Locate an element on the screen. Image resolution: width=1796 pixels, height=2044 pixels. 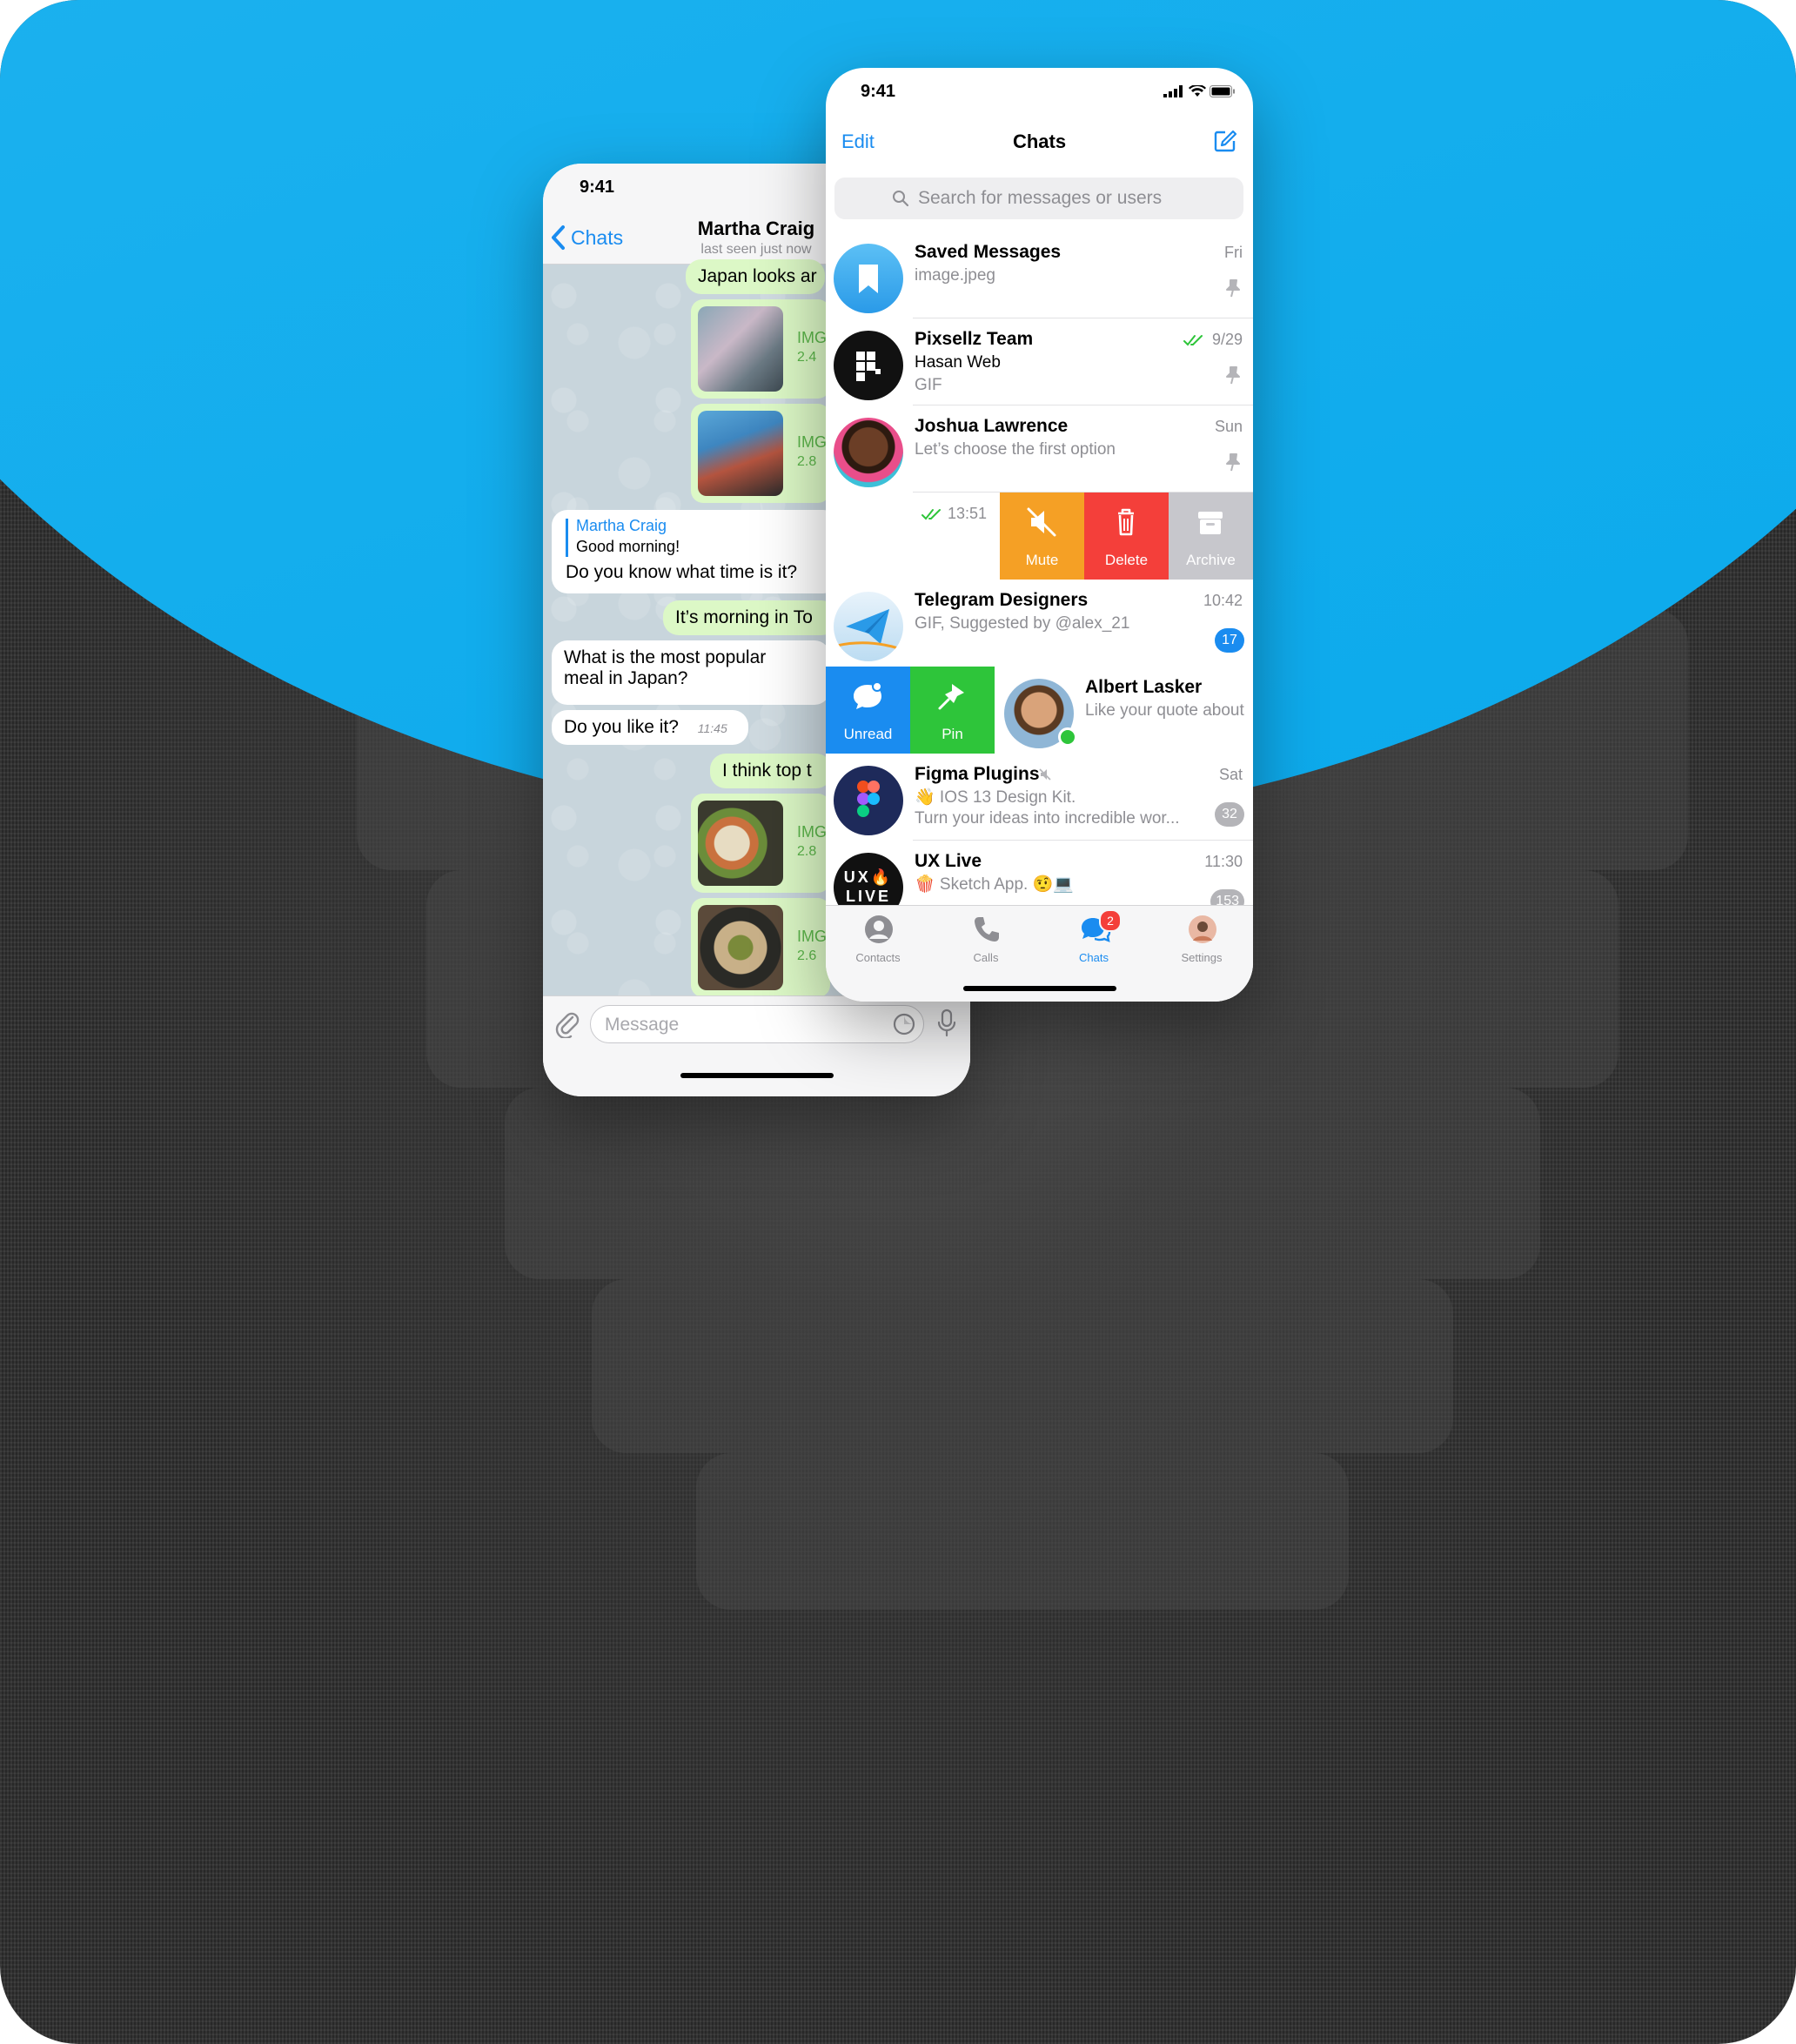
image-message: IMG 2.4 is located at coordinates (760, 349).